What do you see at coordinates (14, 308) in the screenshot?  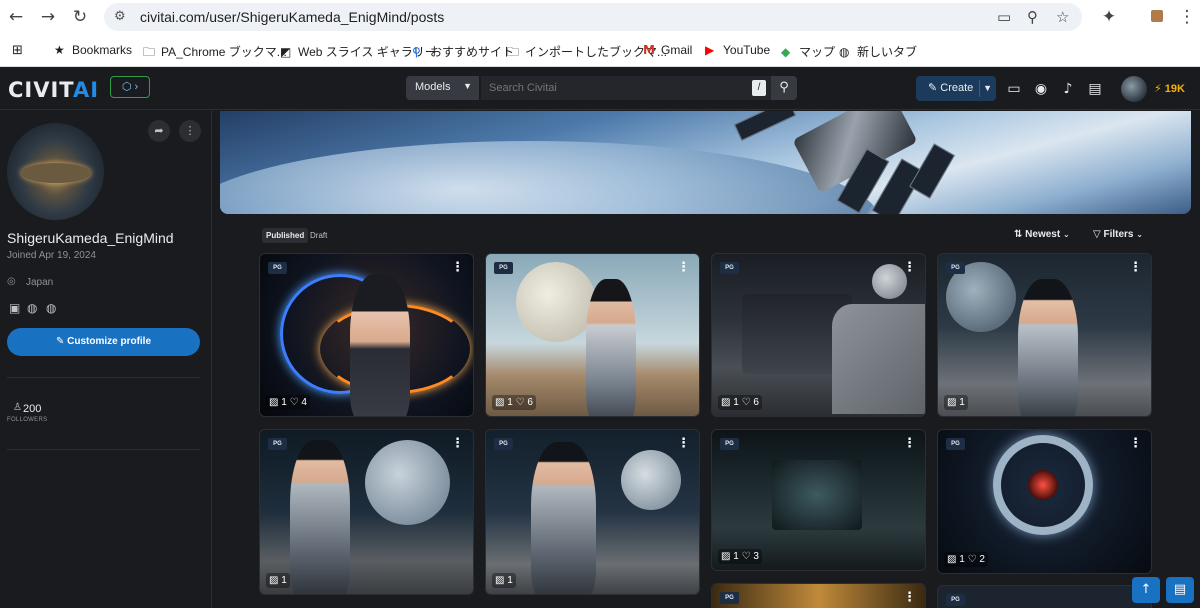 I see `instagram-icon: ▣` at bounding box center [14, 308].